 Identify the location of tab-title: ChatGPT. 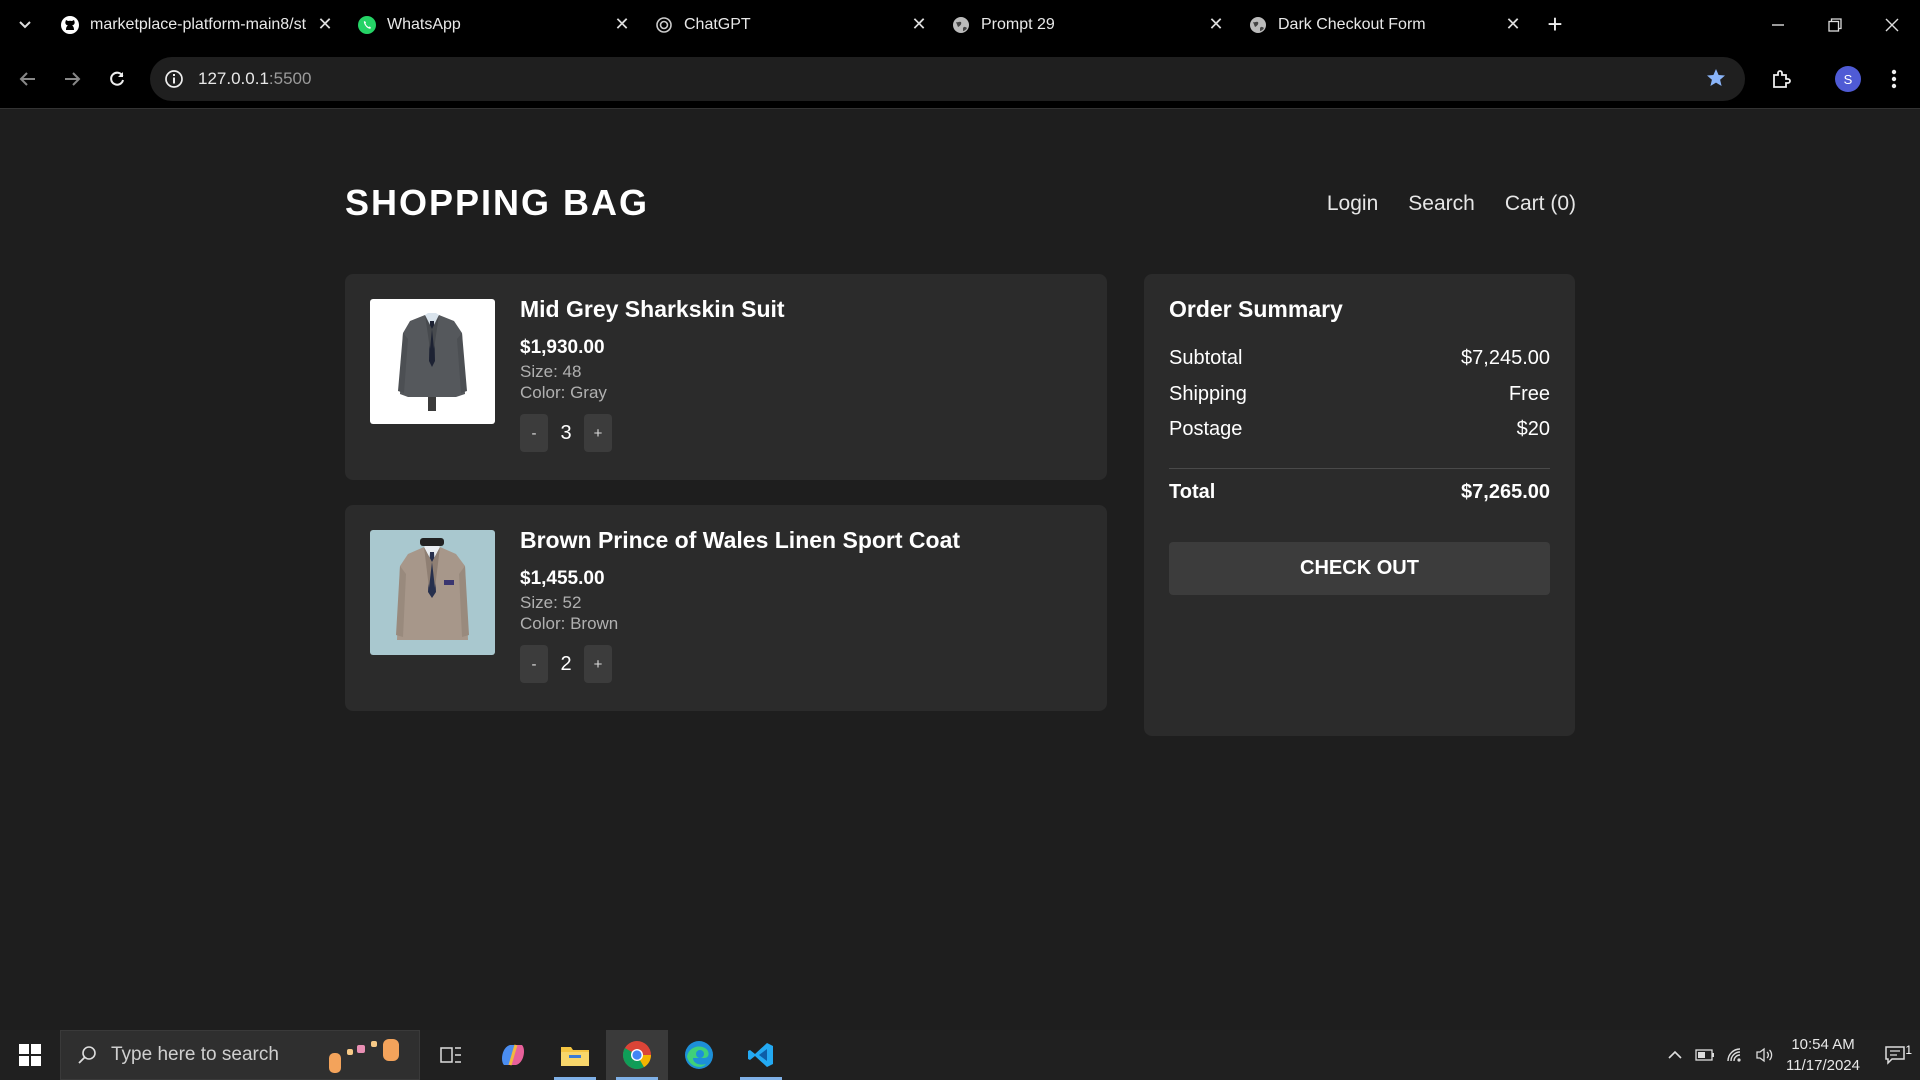
(717, 24).